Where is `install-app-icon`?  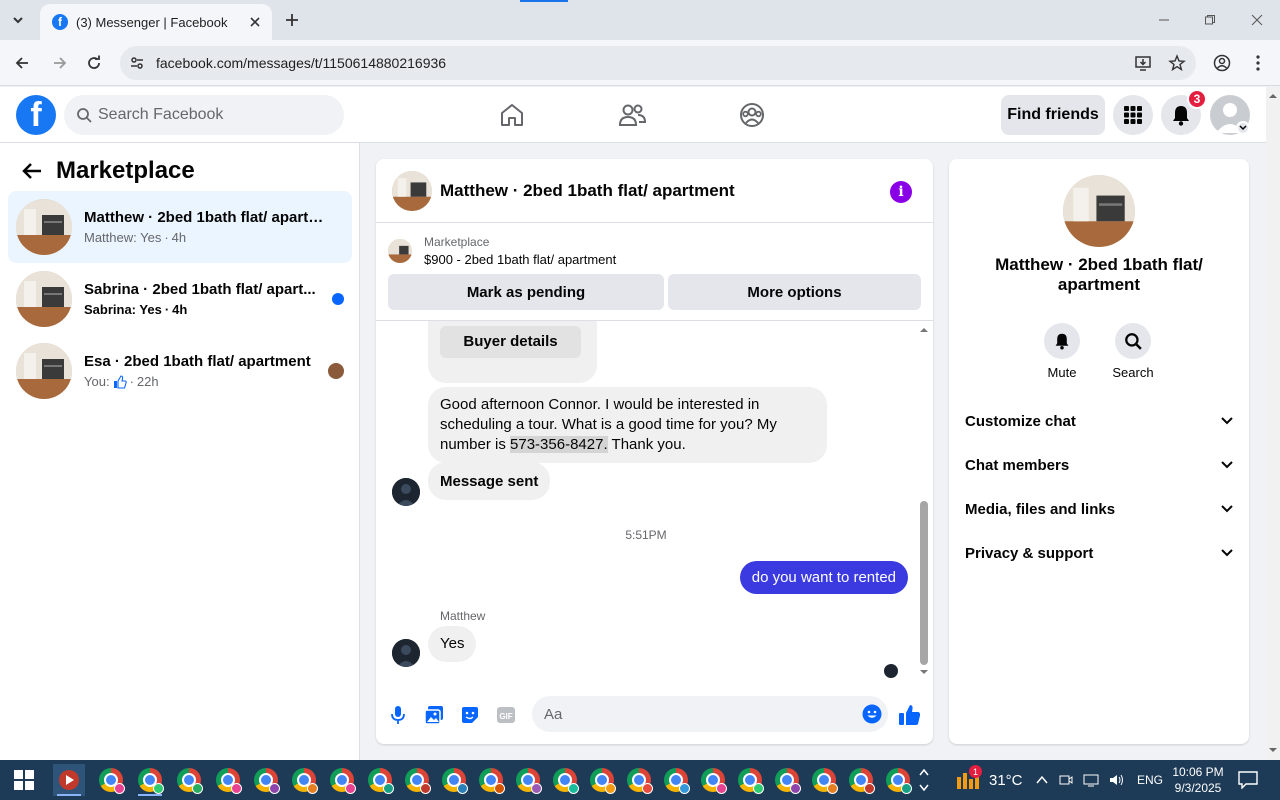 install-app-icon is located at coordinates (1143, 63).